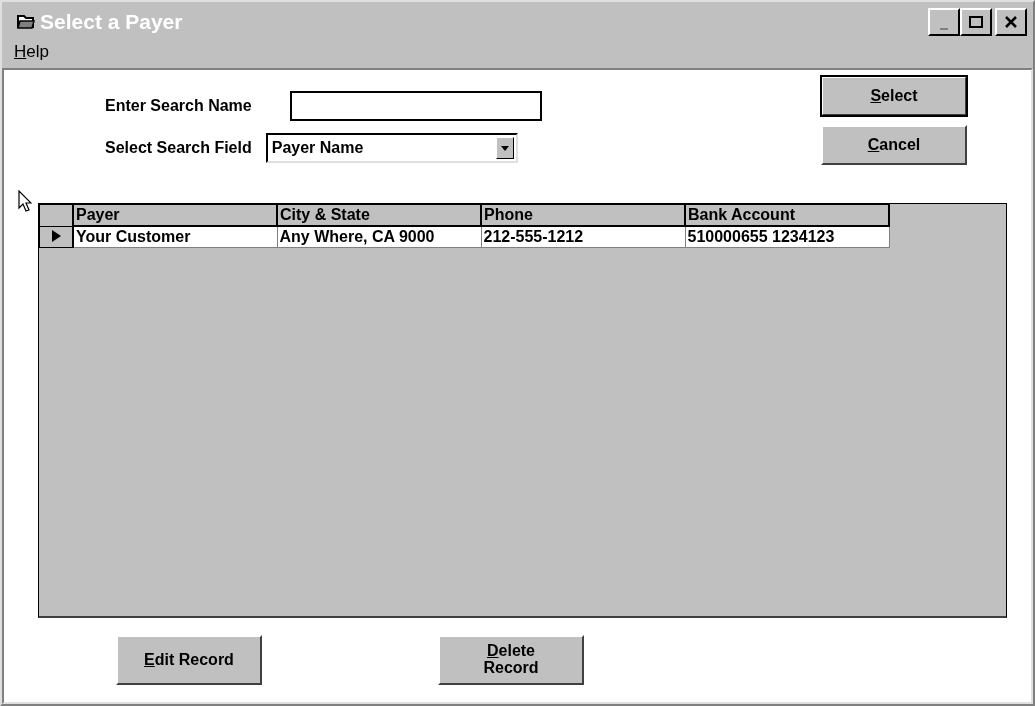 The width and height of the screenshot is (1035, 706). I want to click on minimize-button, so click(944, 22).